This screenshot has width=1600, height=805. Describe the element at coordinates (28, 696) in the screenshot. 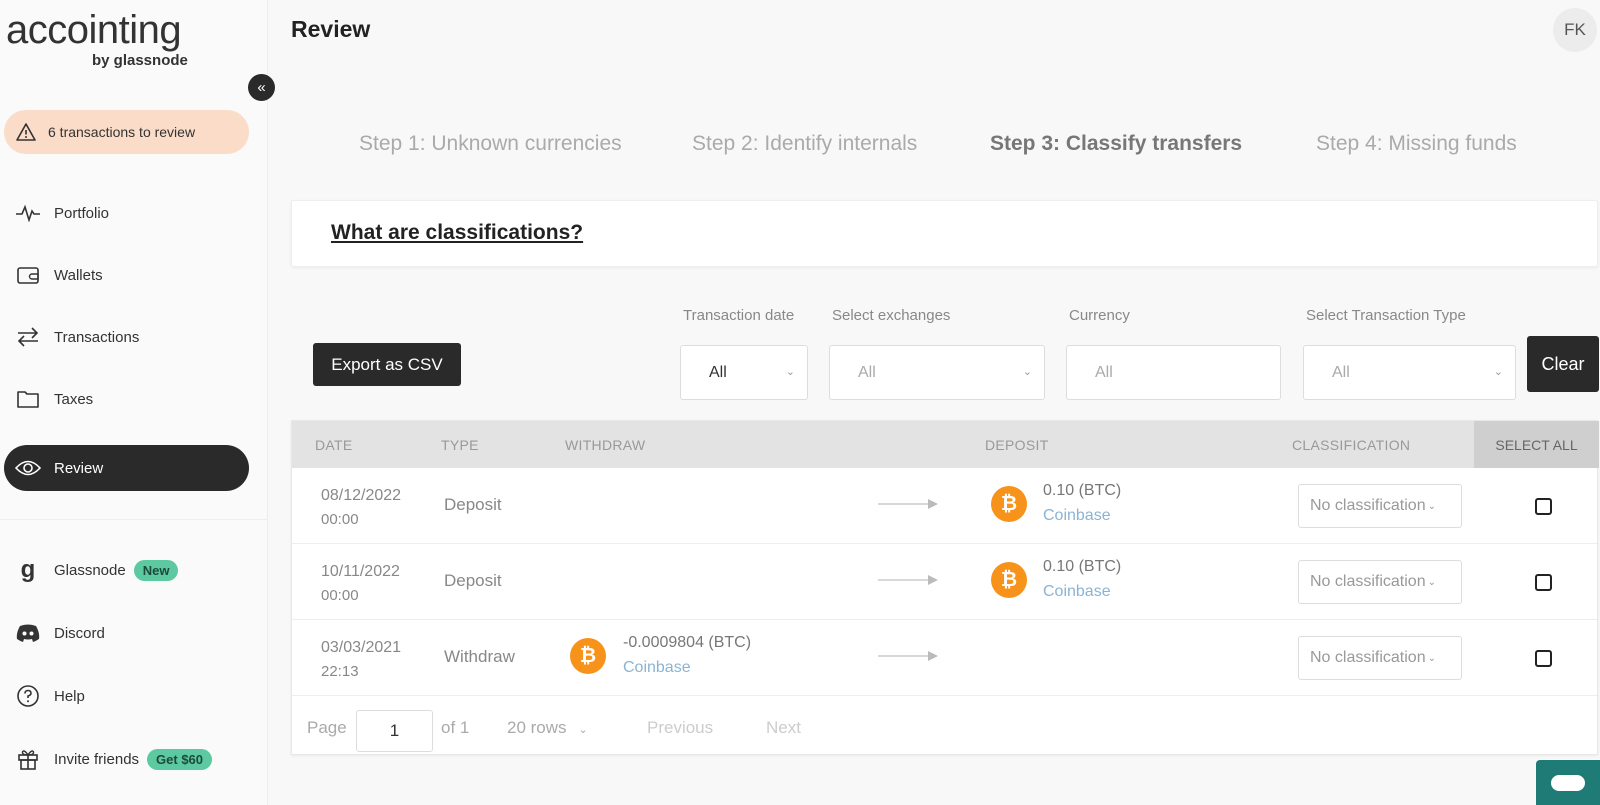

I see `help-icon` at that location.